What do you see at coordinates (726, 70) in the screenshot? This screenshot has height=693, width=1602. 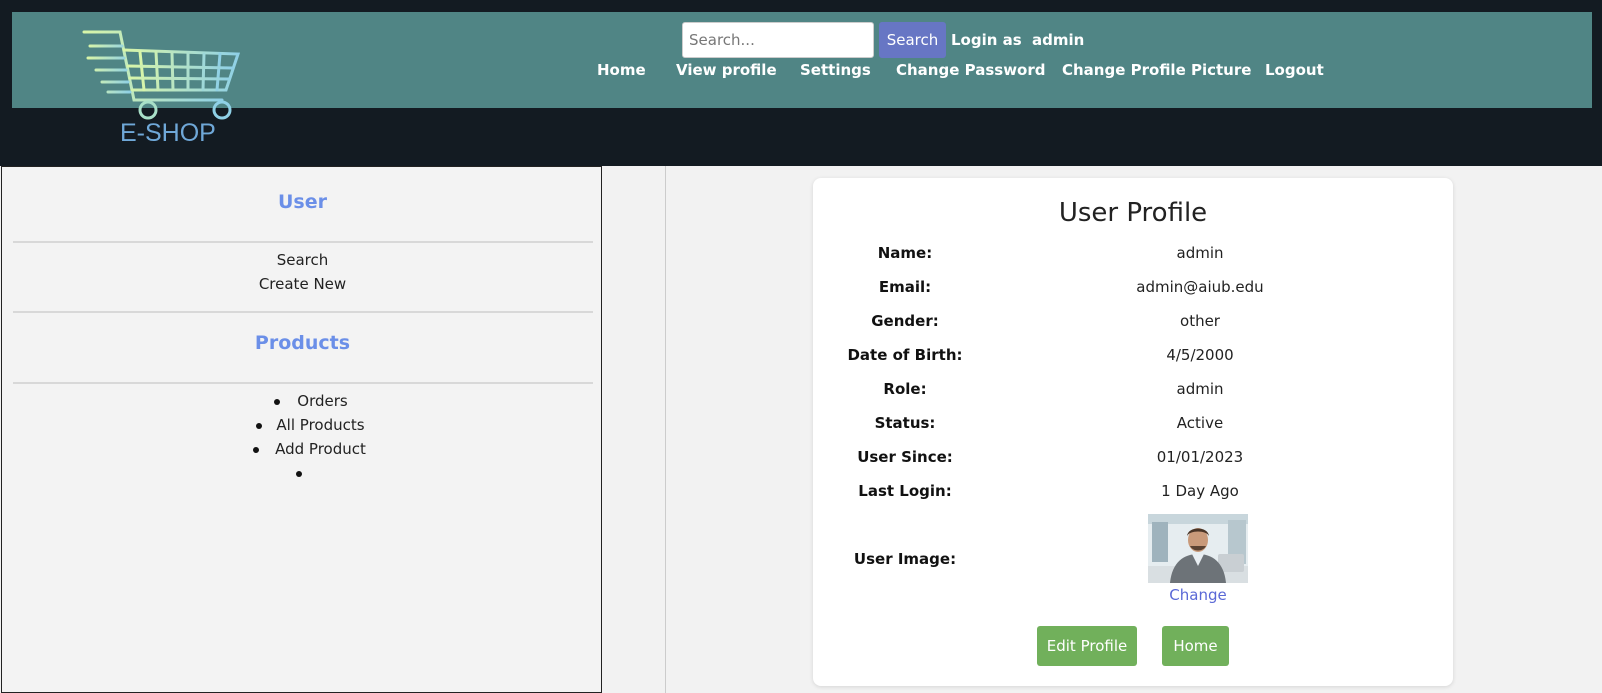 I see `nav-view-profile: View profile` at bounding box center [726, 70].